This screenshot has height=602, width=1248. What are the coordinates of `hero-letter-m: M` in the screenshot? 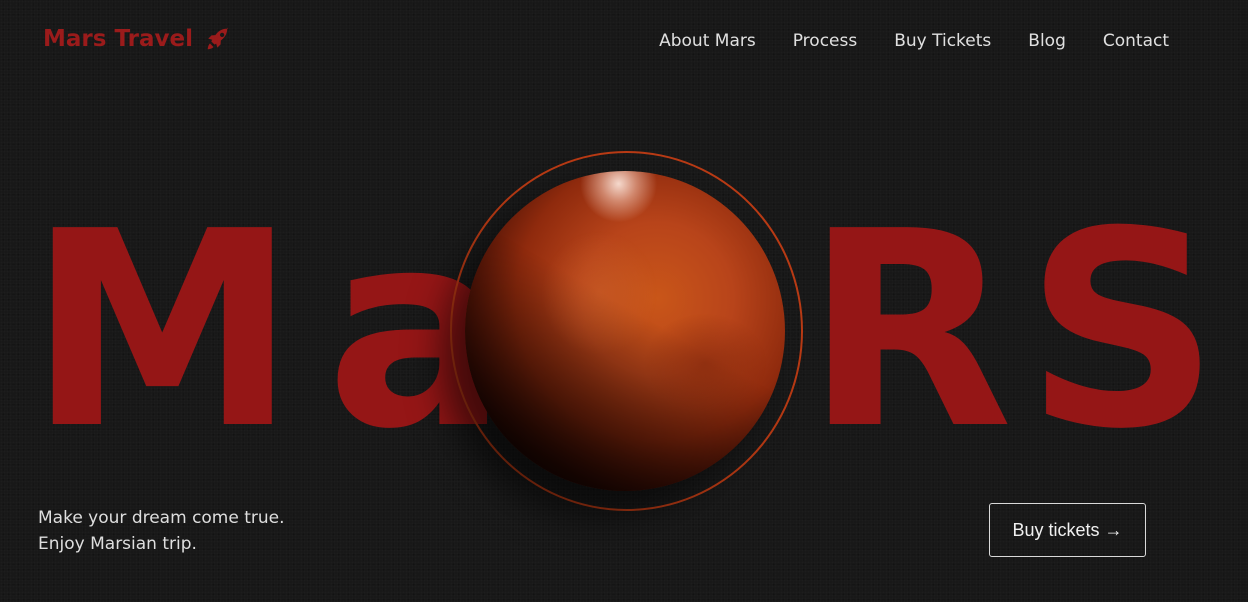 It's located at (162, 330).